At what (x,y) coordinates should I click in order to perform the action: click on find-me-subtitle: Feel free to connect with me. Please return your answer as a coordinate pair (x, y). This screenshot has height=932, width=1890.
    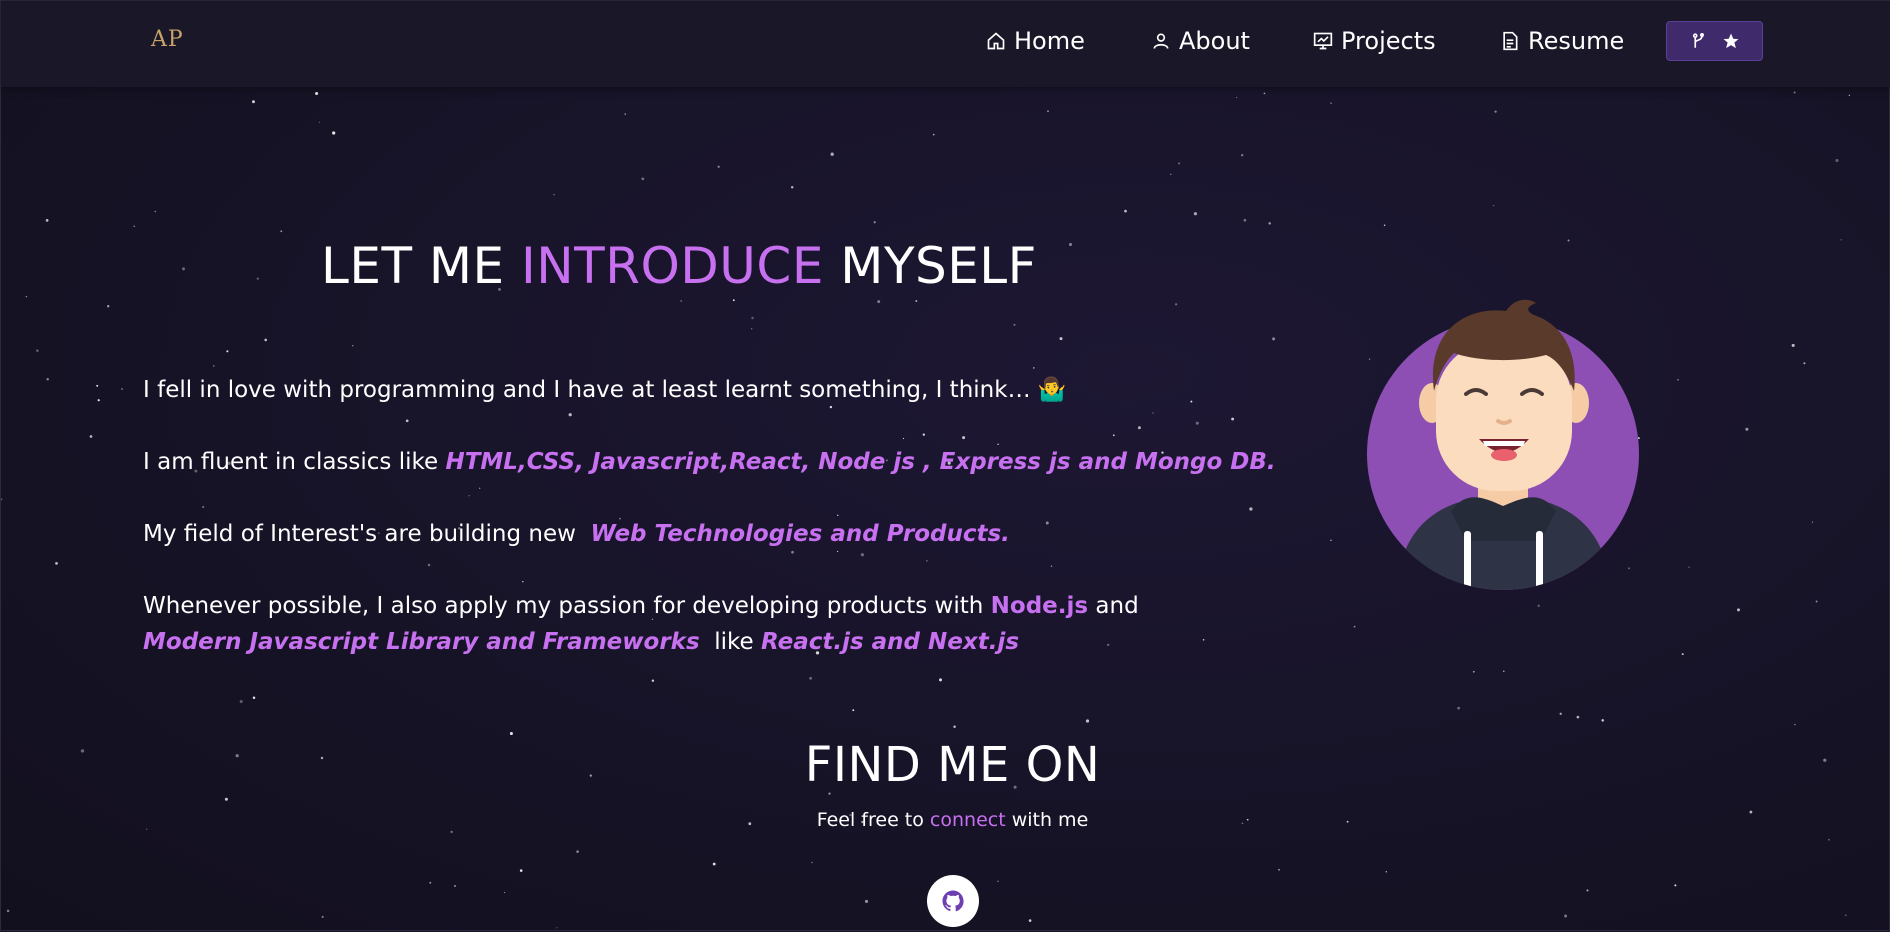
    Looking at the image, I should click on (945, 820).